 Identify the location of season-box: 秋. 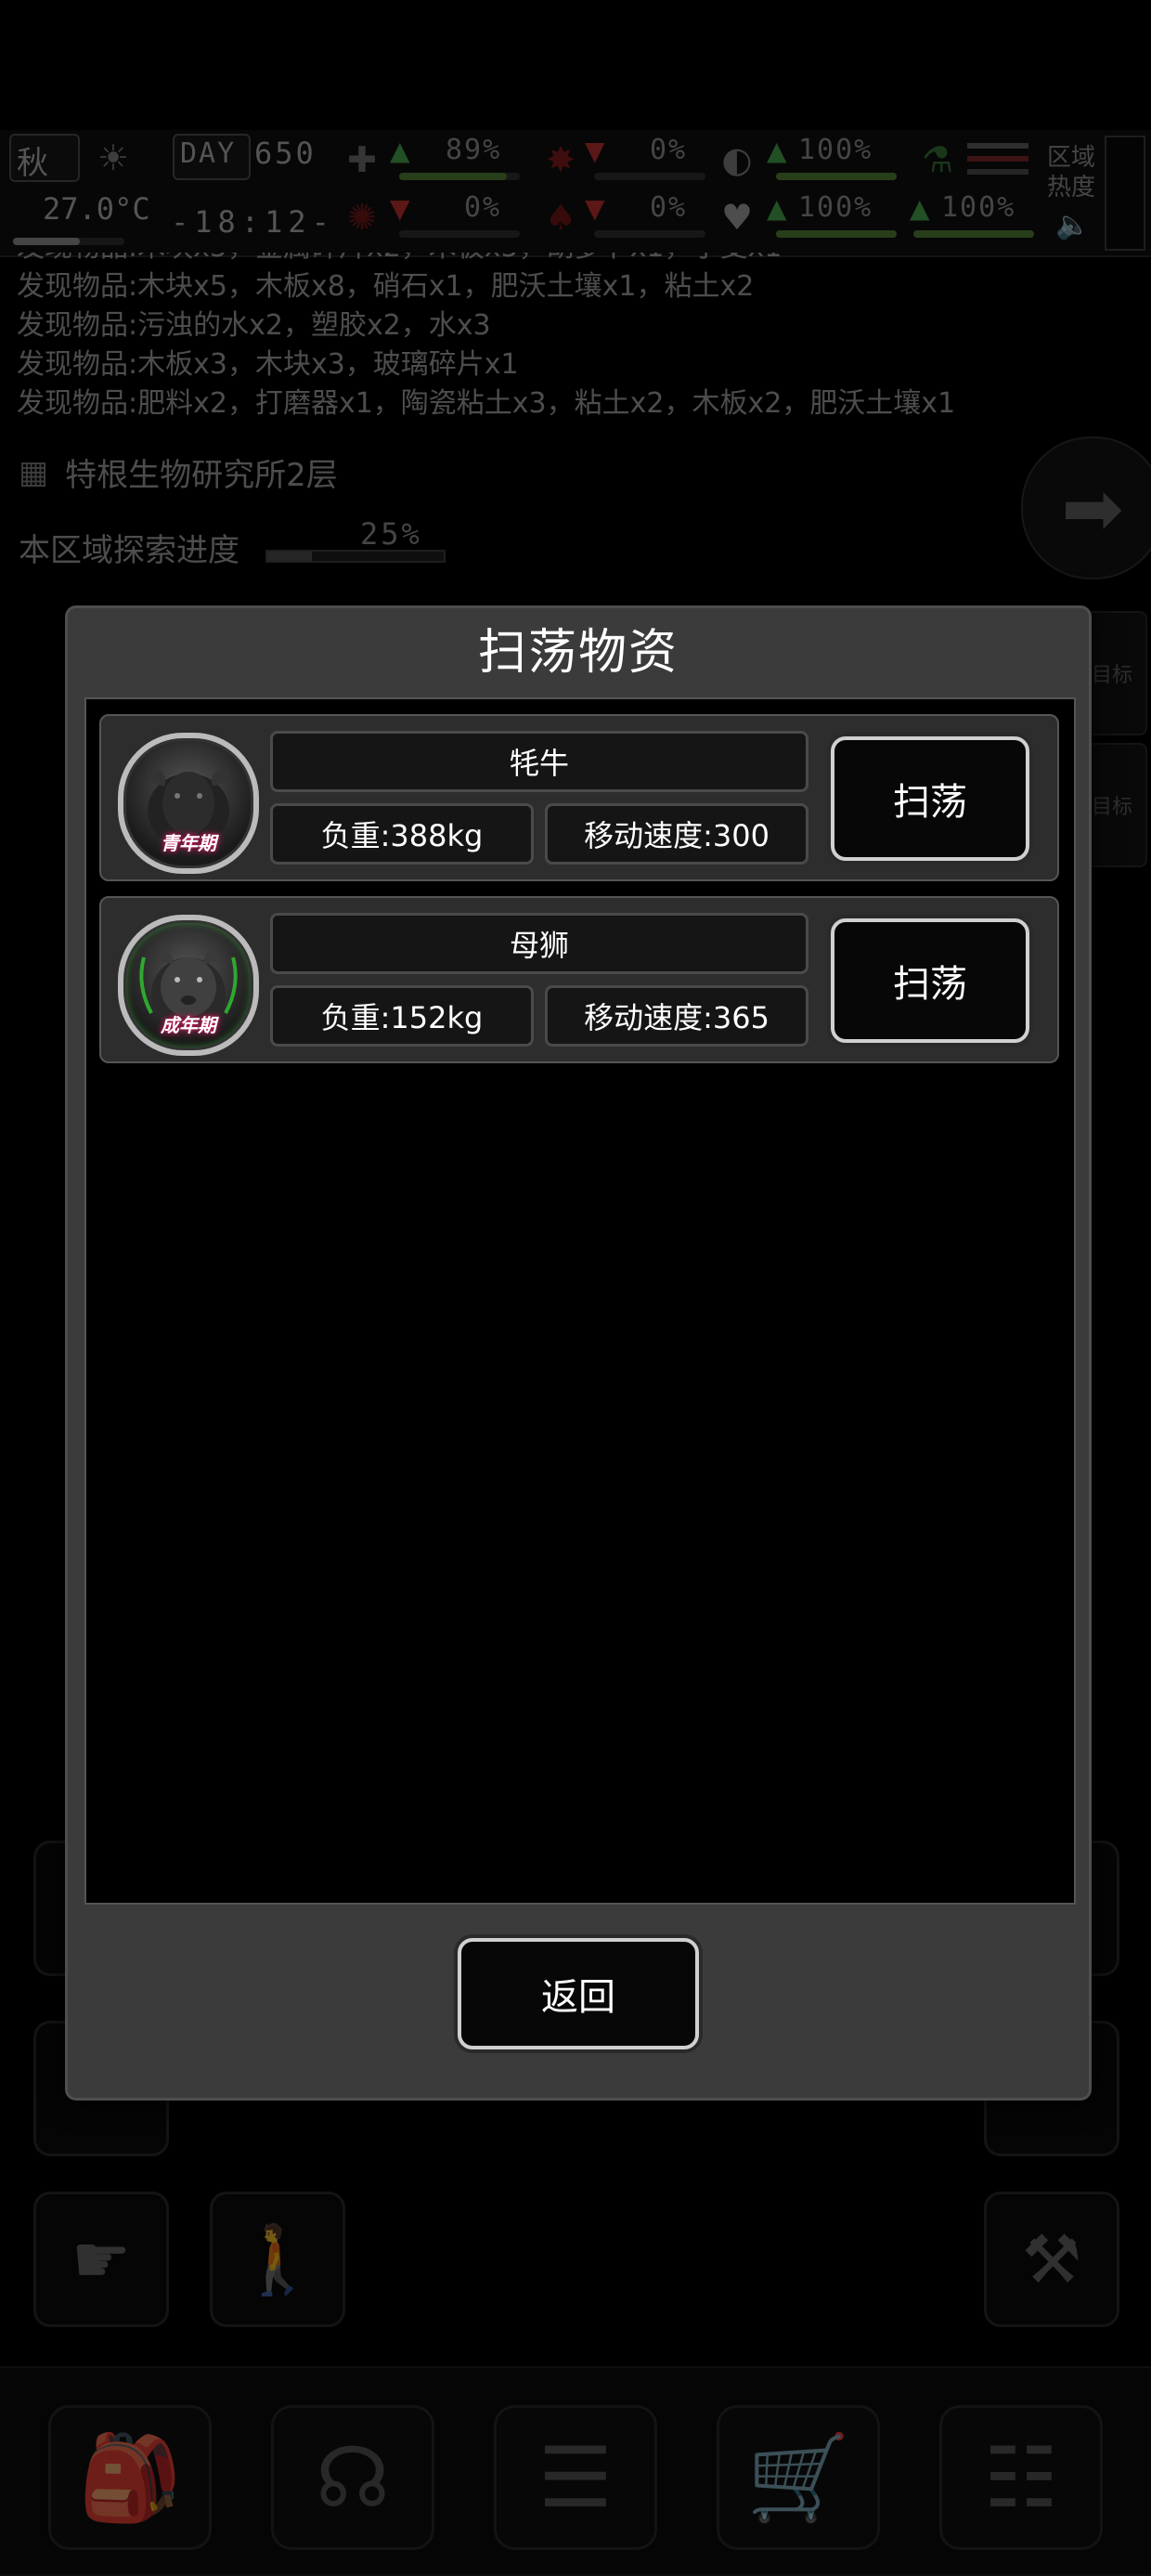
(44, 158).